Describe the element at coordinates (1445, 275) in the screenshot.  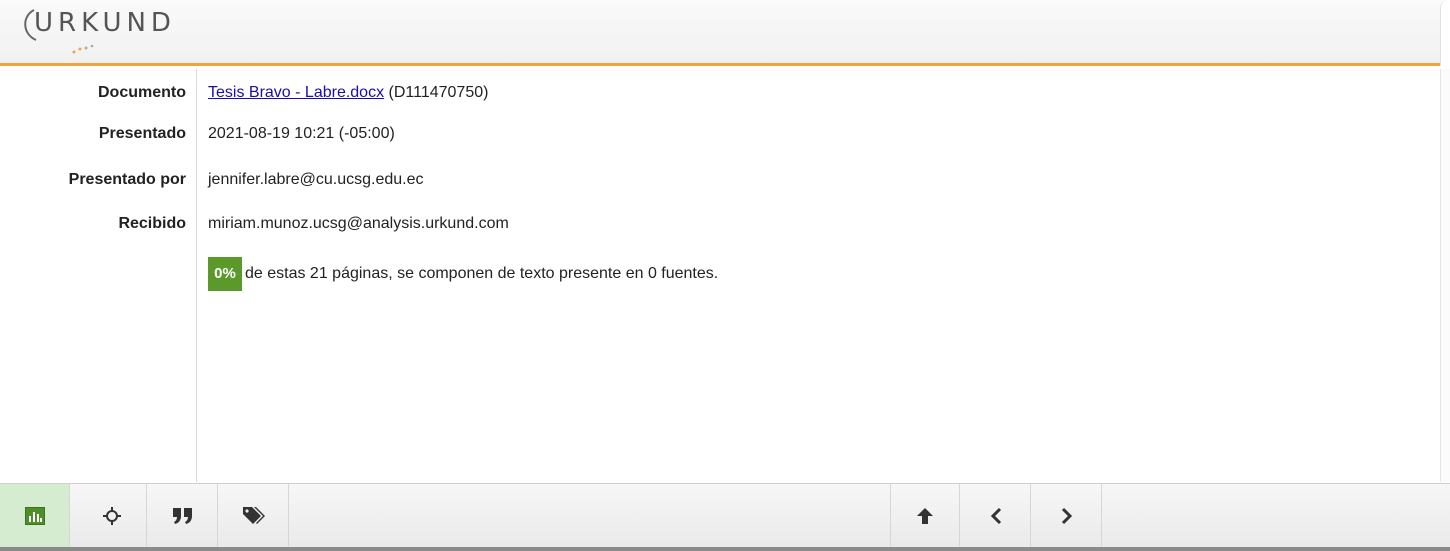
I see `right-scroll-edge` at that location.